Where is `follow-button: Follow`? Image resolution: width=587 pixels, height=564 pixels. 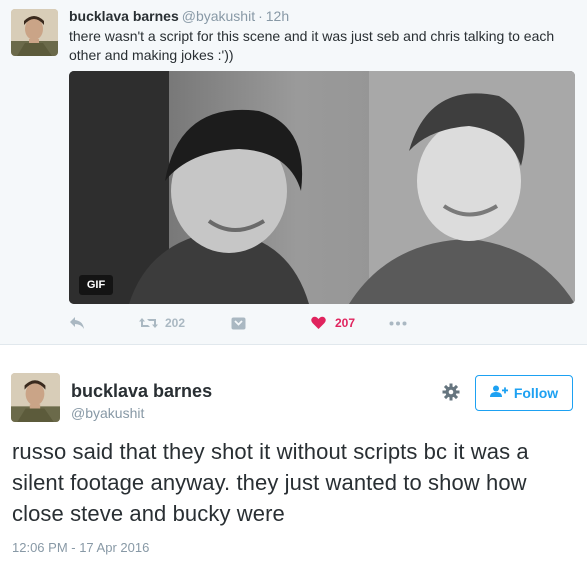
follow-button: Follow is located at coordinates (524, 393).